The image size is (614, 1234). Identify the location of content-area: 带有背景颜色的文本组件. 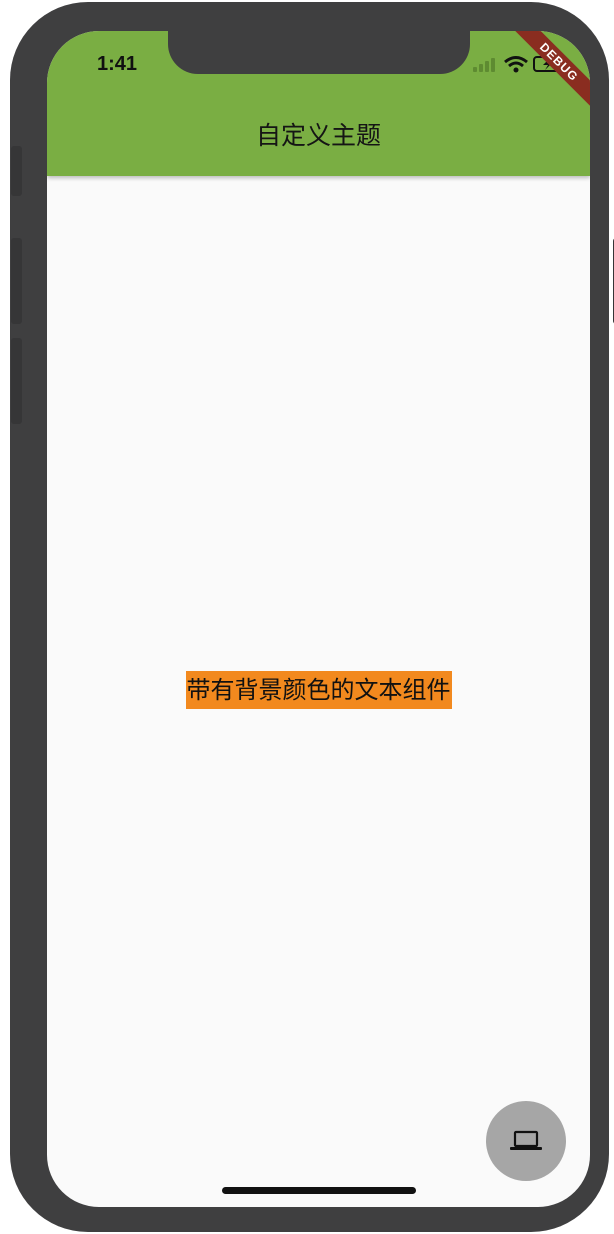
(318, 690).